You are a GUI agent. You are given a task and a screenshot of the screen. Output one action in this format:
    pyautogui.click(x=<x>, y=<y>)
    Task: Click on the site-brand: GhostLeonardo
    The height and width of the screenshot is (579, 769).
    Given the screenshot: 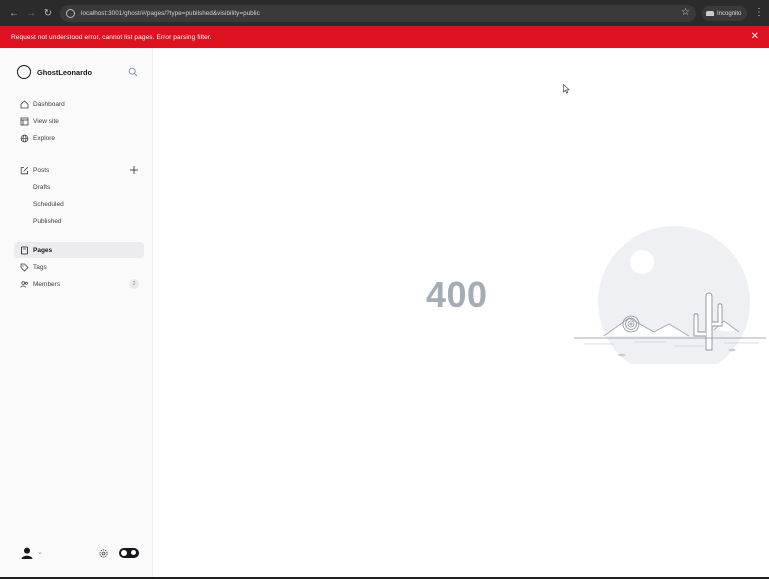 What is the action you would take?
    pyautogui.click(x=54, y=72)
    